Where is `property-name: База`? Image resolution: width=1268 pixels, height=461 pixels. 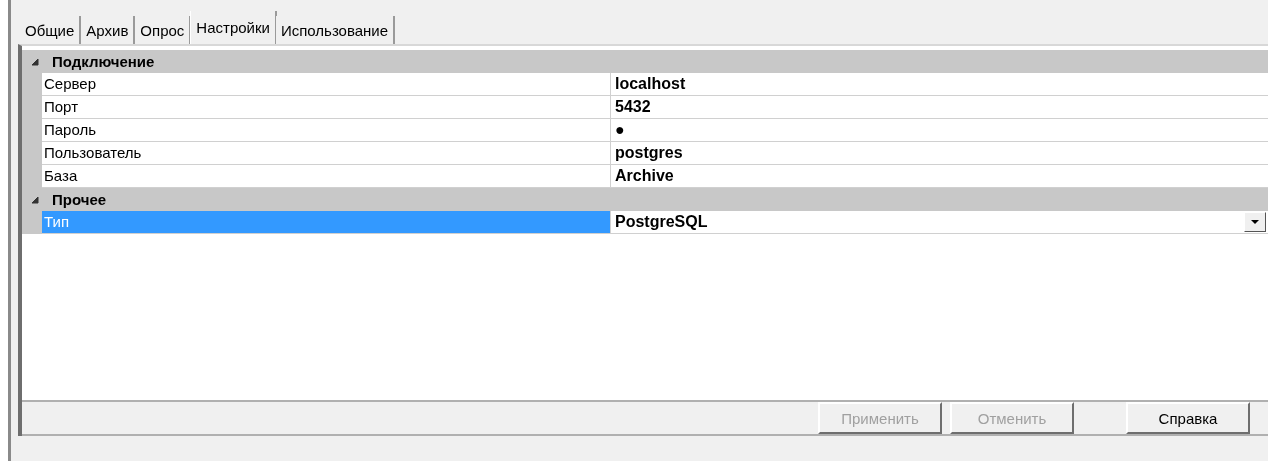
property-name: База is located at coordinates (326, 176).